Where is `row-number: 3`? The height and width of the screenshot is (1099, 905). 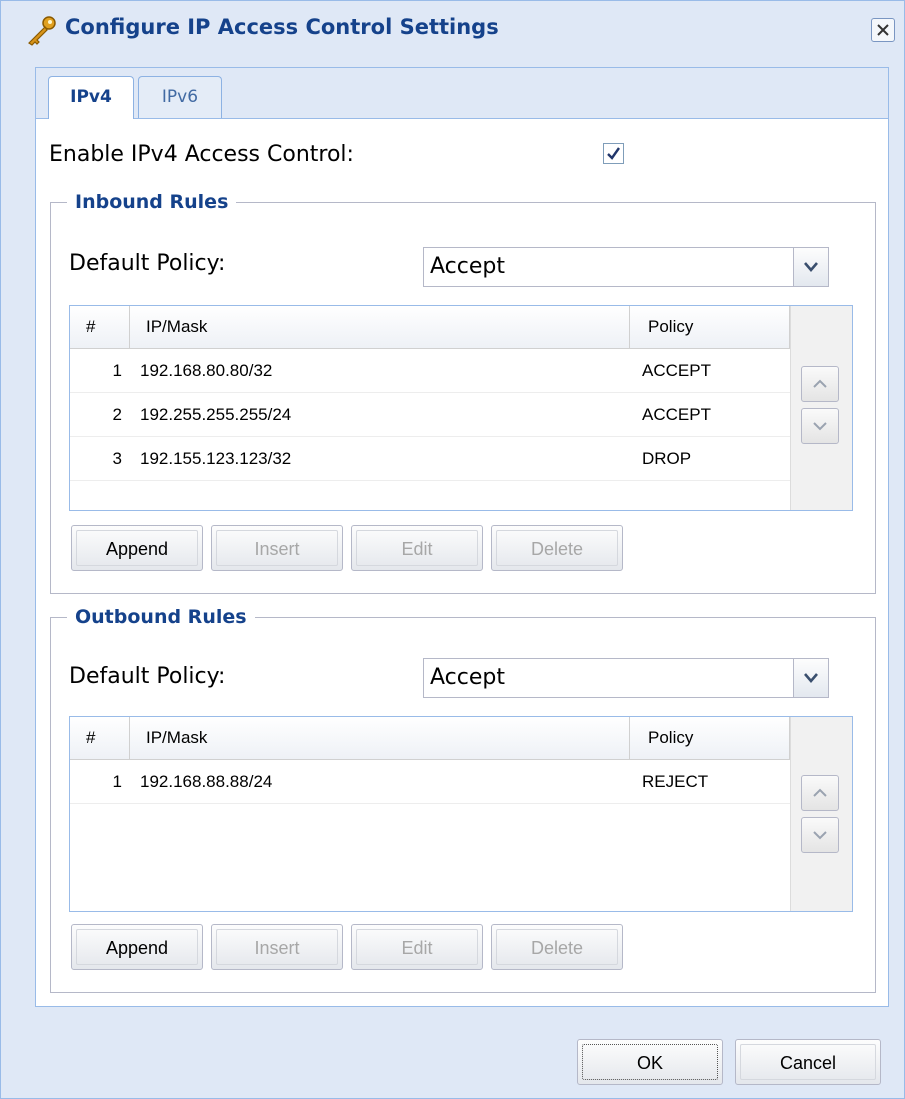 row-number: 3 is located at coordinates (117, 458).